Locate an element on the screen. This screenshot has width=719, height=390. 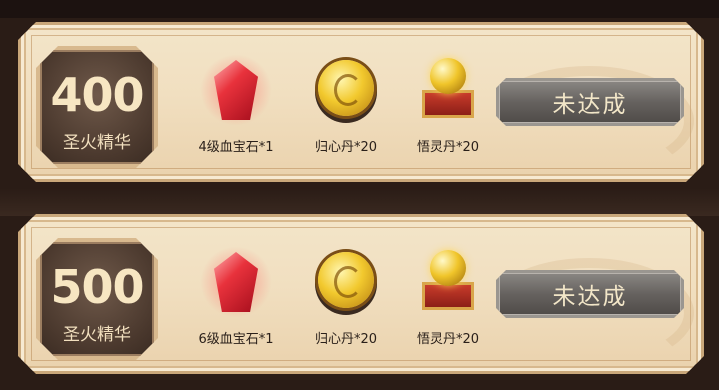
points-value: 500 is located at coordinates (97, 287).